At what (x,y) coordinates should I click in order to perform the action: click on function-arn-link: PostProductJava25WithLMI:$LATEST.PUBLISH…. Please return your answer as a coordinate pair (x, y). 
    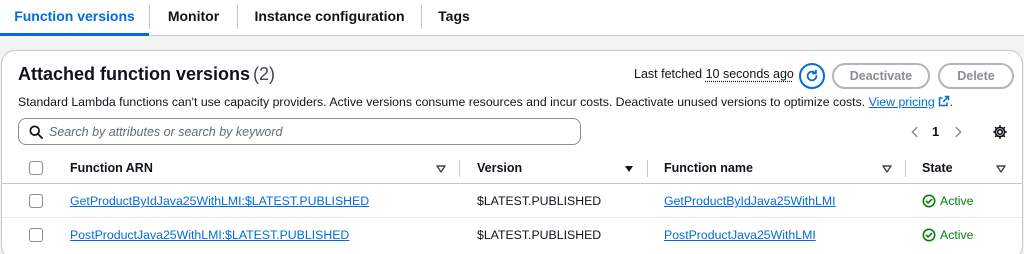
    Looking at the image, I should click on (209, 235).